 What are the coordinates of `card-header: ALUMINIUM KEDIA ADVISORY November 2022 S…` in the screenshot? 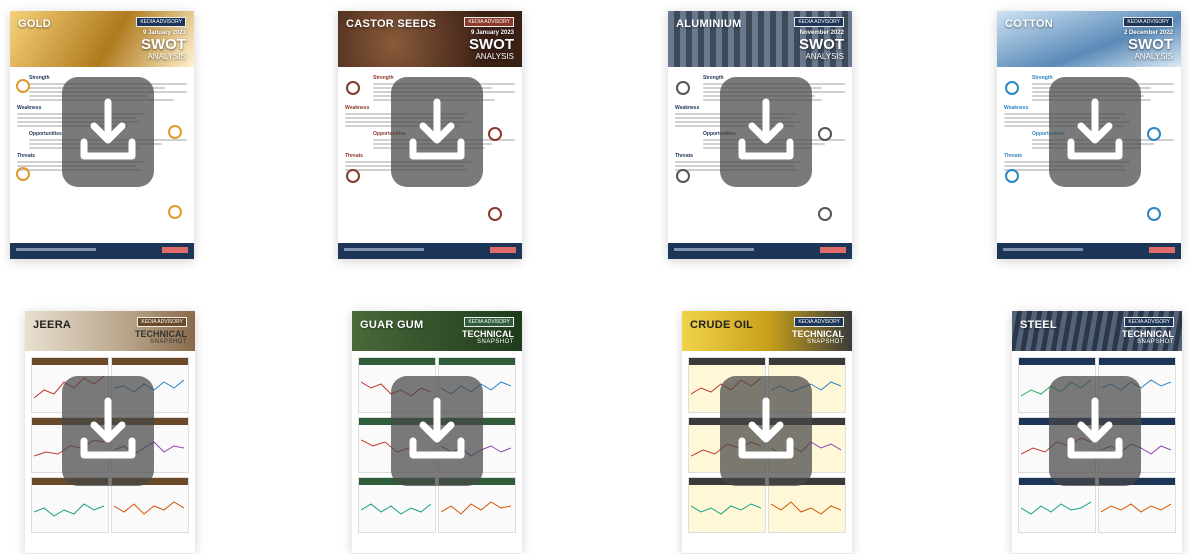 It's located at (760, 39).